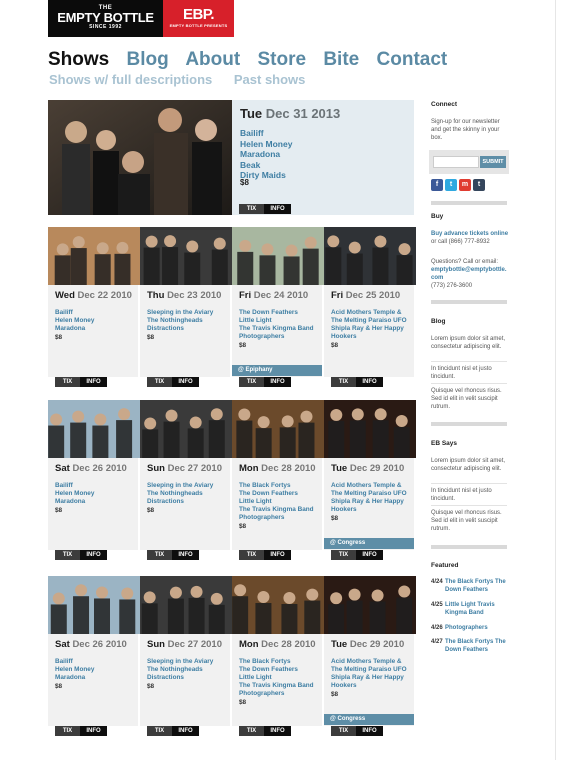 This screenshot has width=564, height=760. Describe the element at coordinates (148, 59) in the screenshot. I see `nav-blog: Blog` at that location.